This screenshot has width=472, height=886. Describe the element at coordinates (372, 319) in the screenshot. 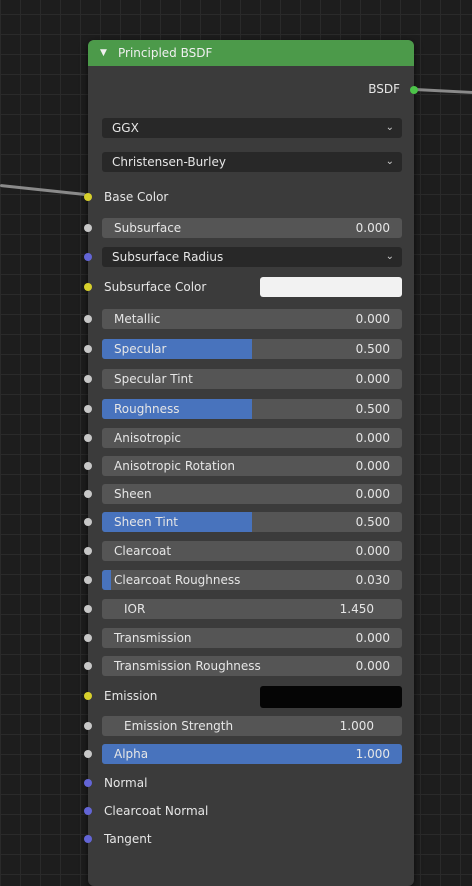

I see `metallic-value: 0.000` at that location.